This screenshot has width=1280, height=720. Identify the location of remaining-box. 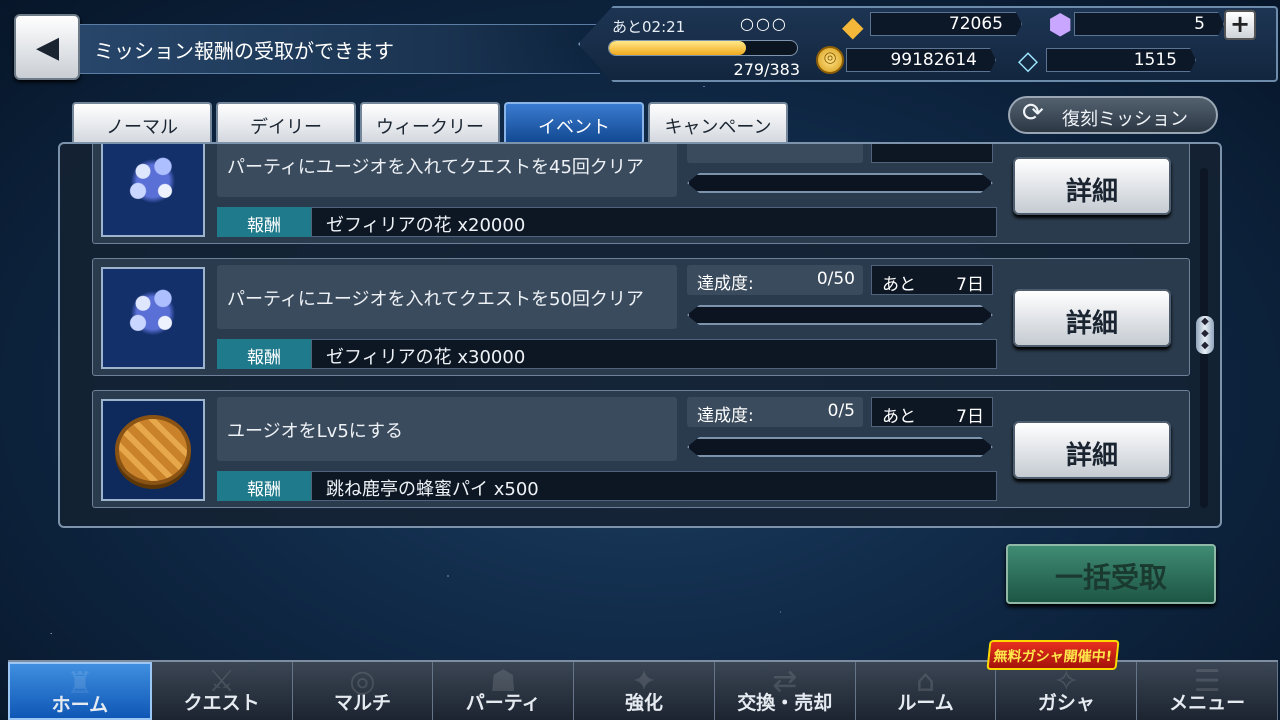
(932, 153).